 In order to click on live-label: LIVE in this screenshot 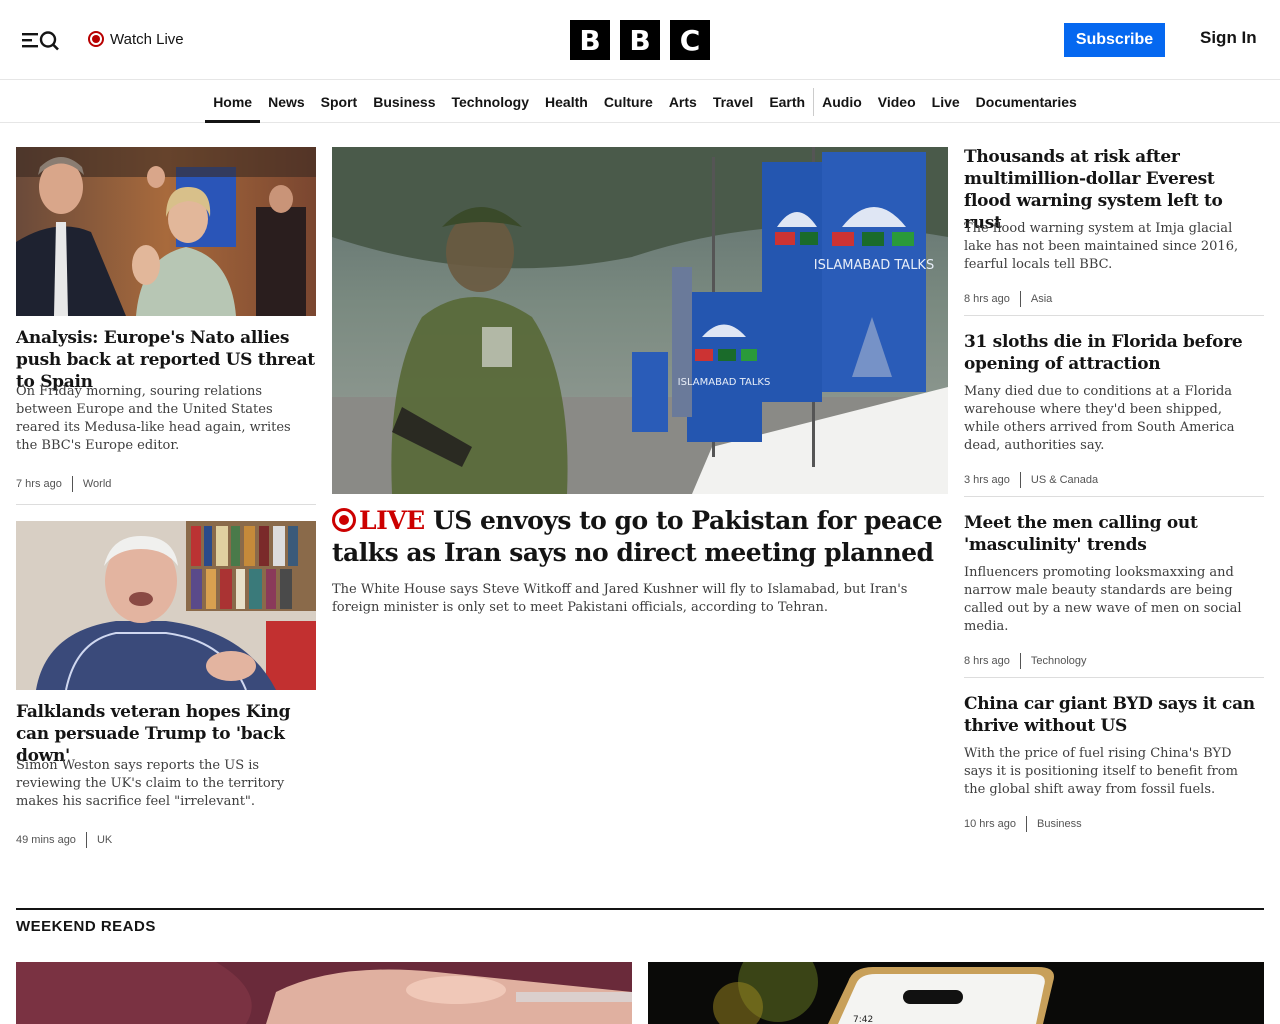, I will do `click(392, 520)`.